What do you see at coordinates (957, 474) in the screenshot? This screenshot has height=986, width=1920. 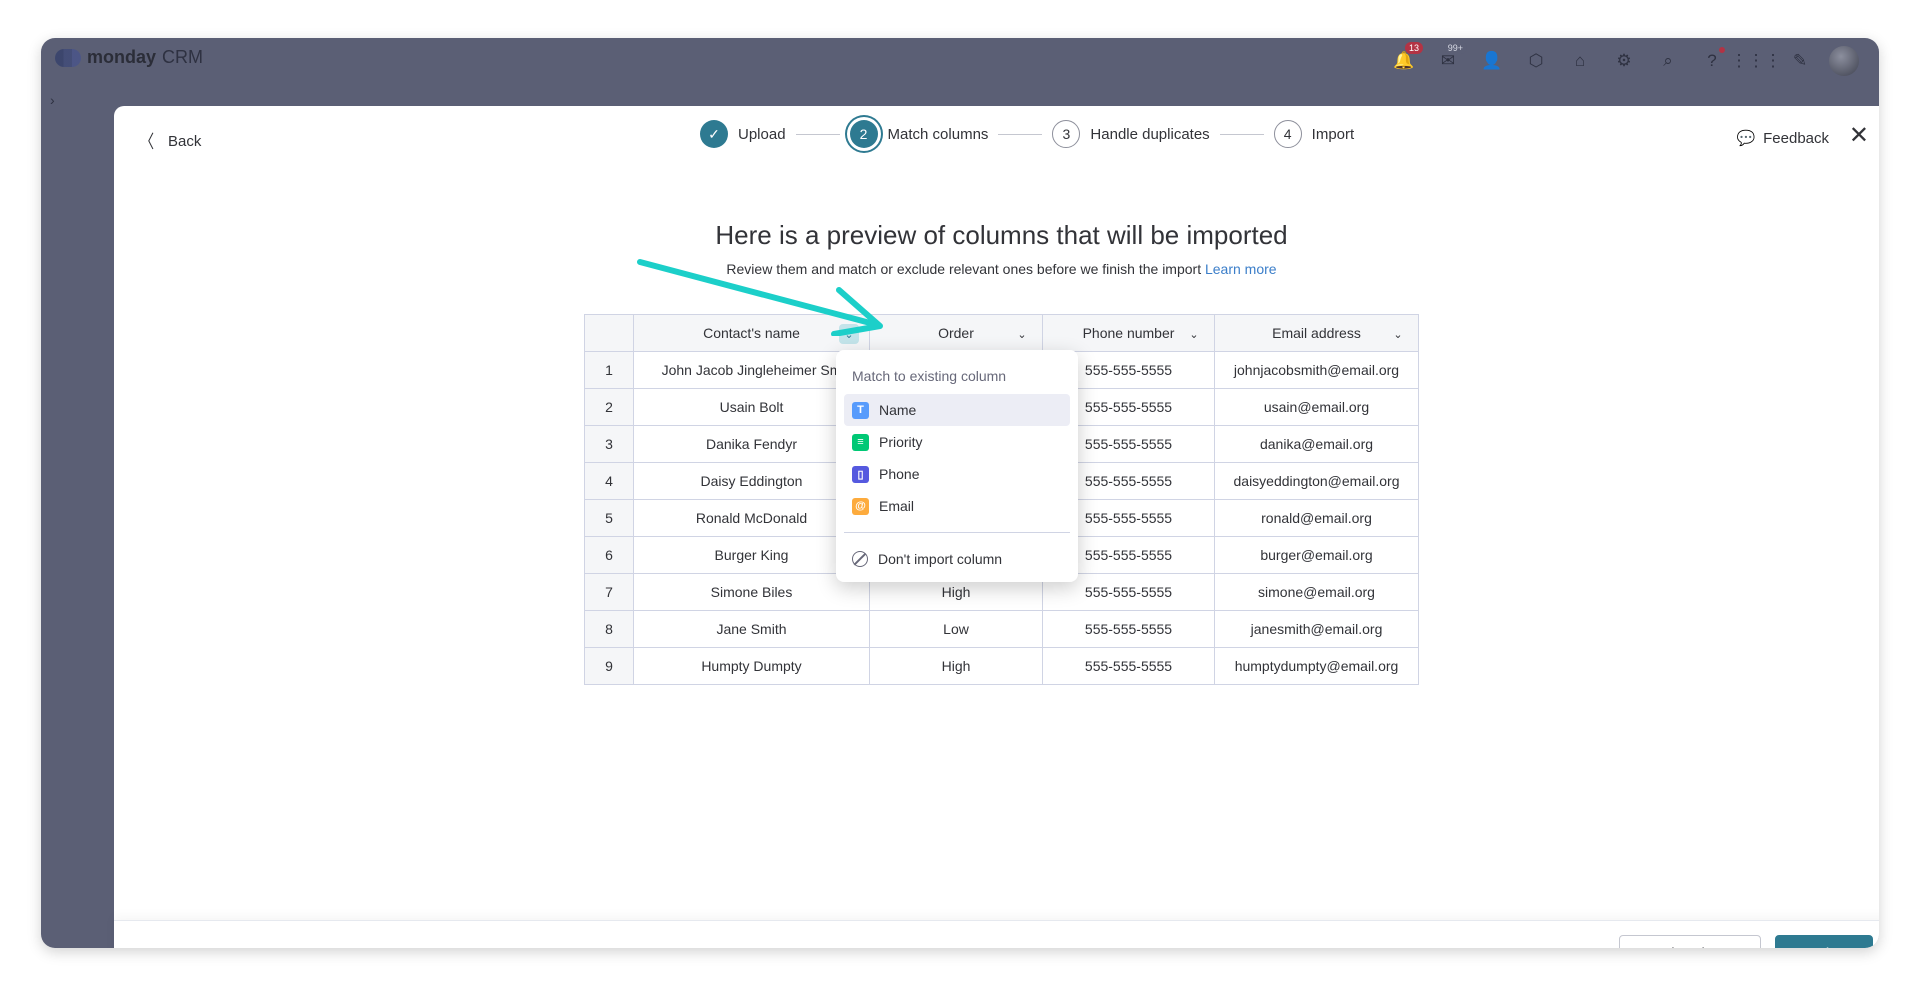 I see `option-phone: ▯ Phone` at bounding box center [957, 474].